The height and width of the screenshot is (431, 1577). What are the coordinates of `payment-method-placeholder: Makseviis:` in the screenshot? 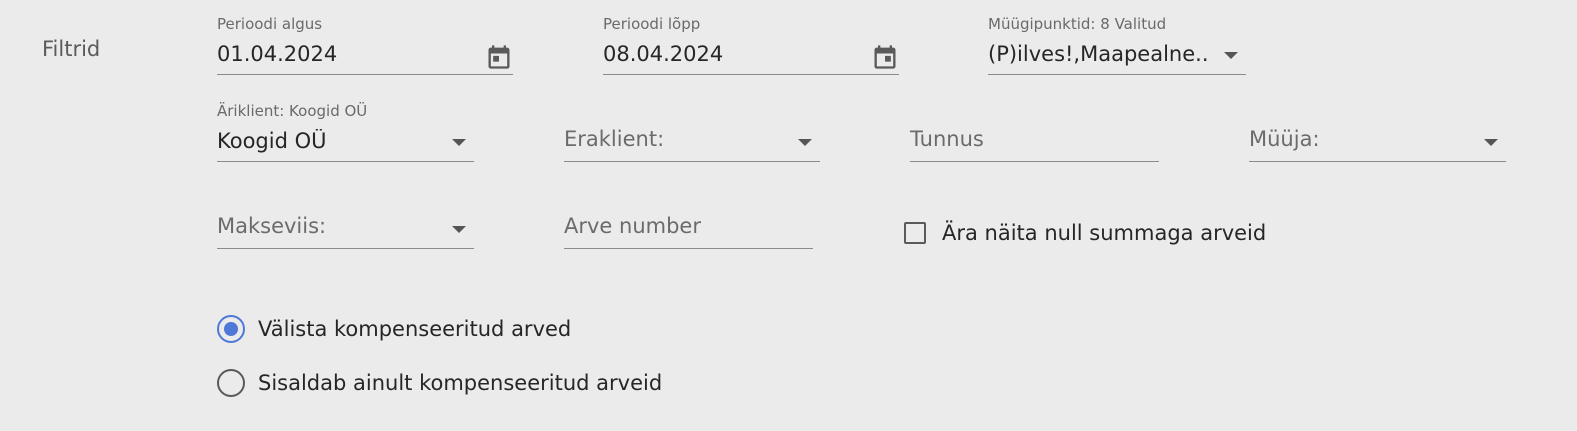 It's located at (272, 226).